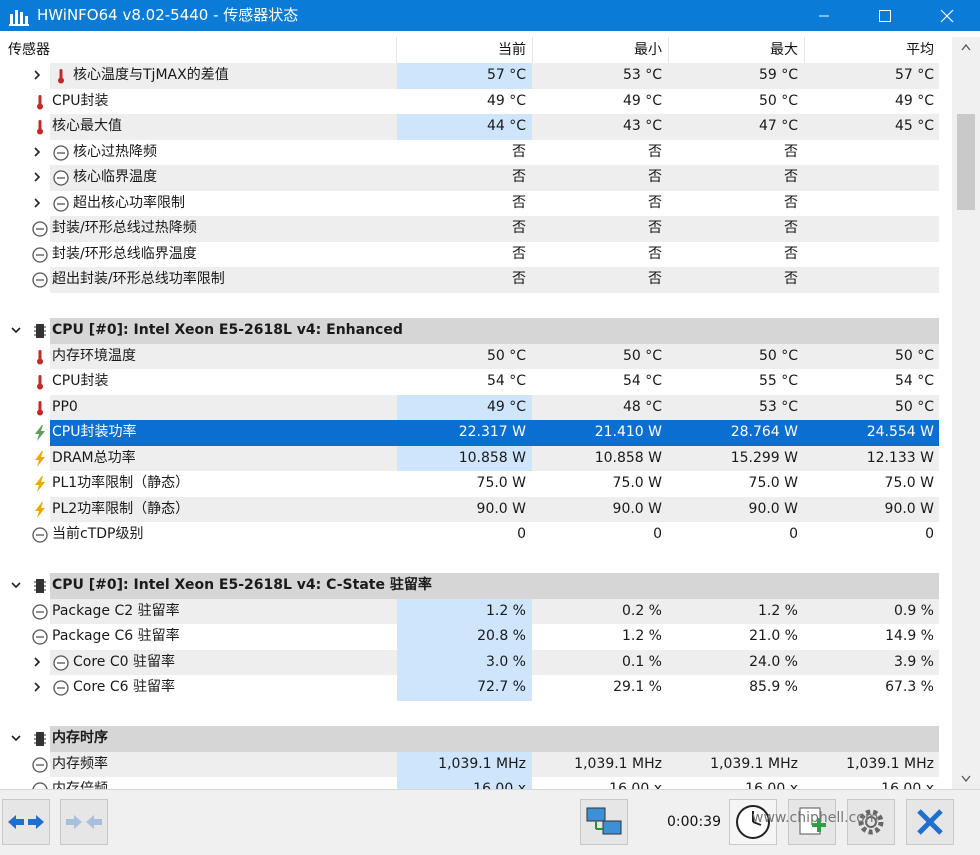 The width and height of the screenshot is (980, 855). I want to click on network-button, so click(604, 822).